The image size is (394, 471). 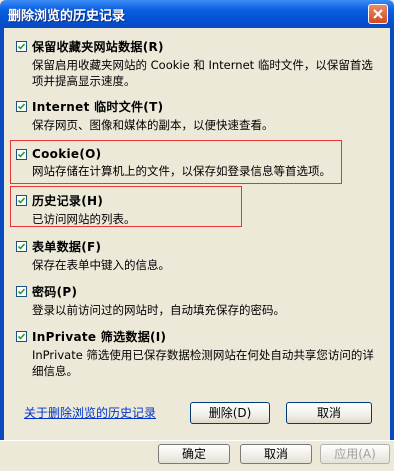 What do you see at coordinates (194, 454) in the screenshot?
I see `underlying-ok-button: 确定` at bounding box center [194, 454].